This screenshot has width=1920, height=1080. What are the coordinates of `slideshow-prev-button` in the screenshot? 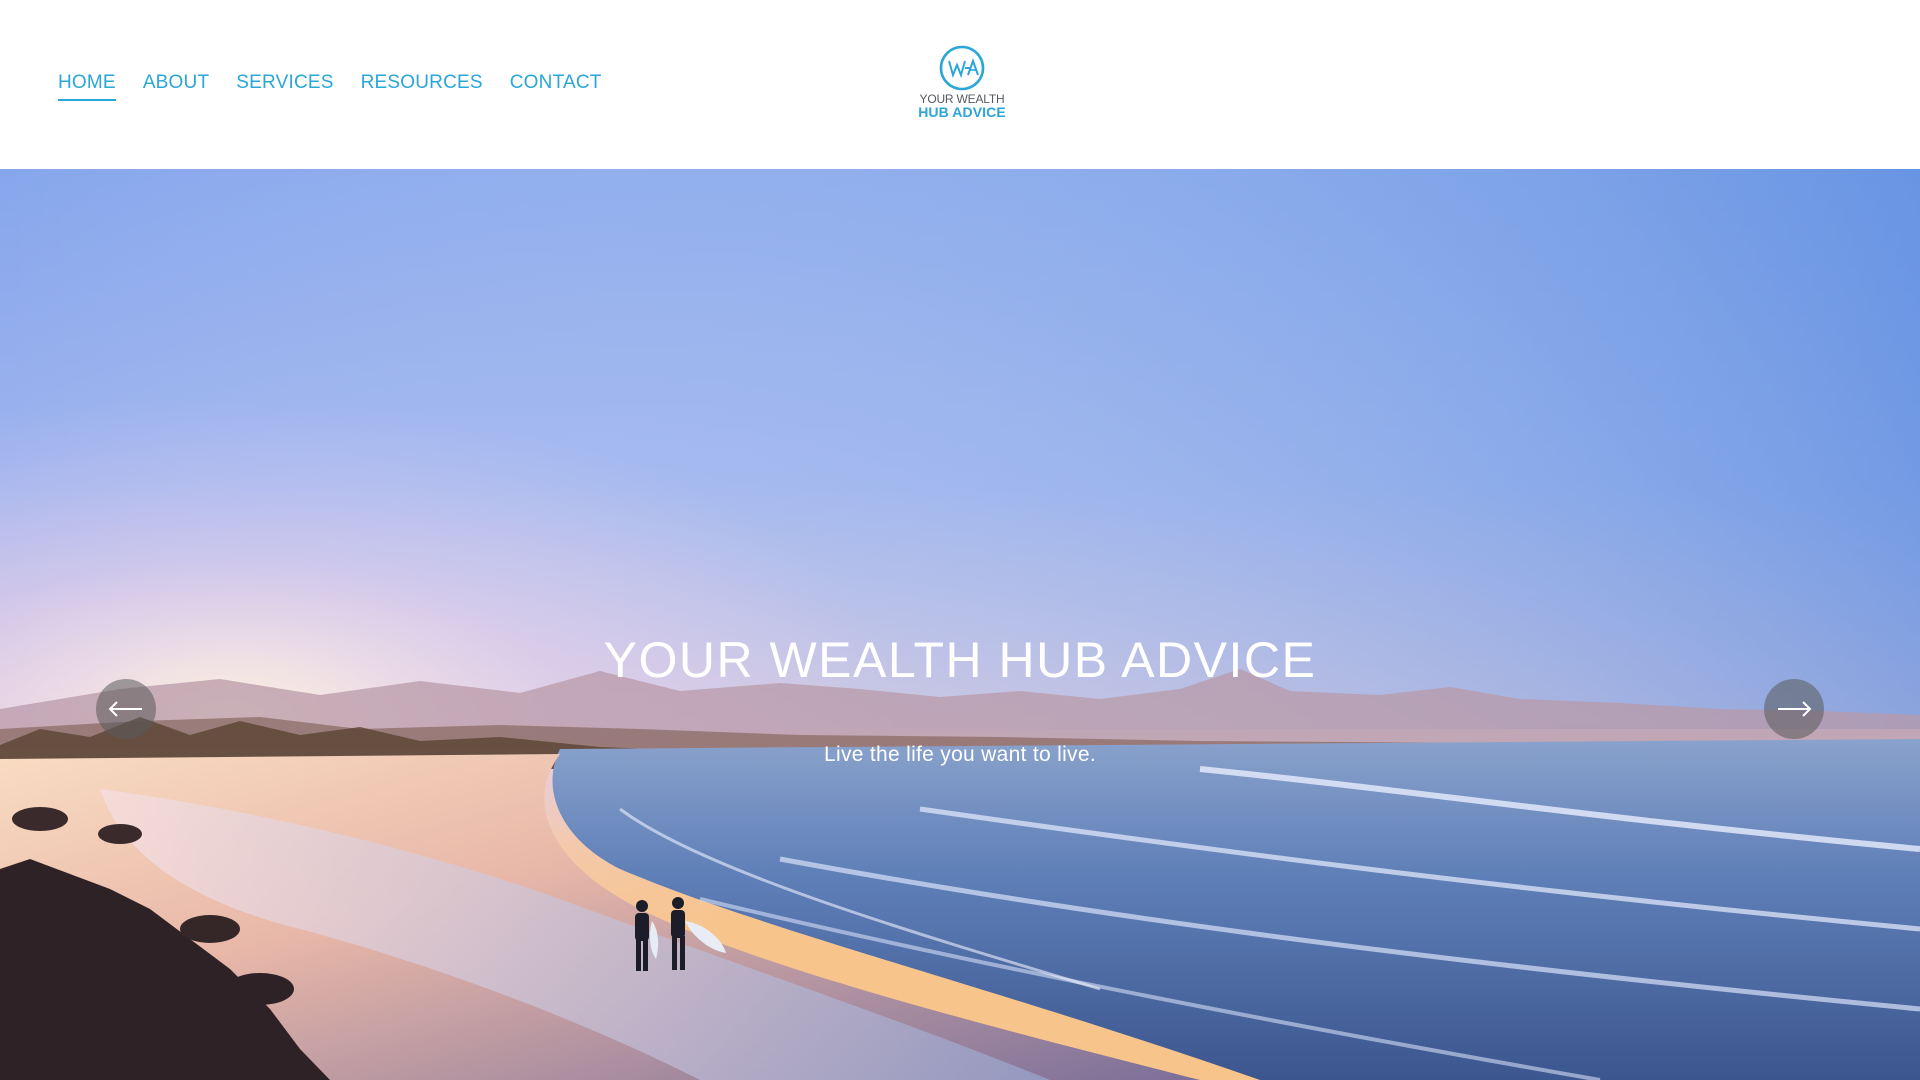 It's located at (126, 709).